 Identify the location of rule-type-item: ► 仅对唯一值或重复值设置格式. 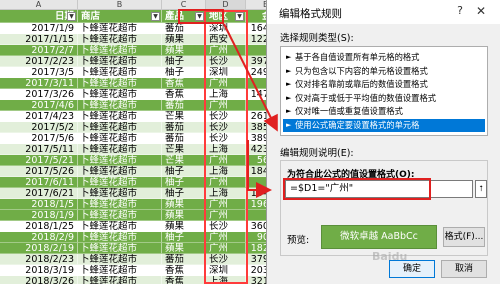
(384, 111).